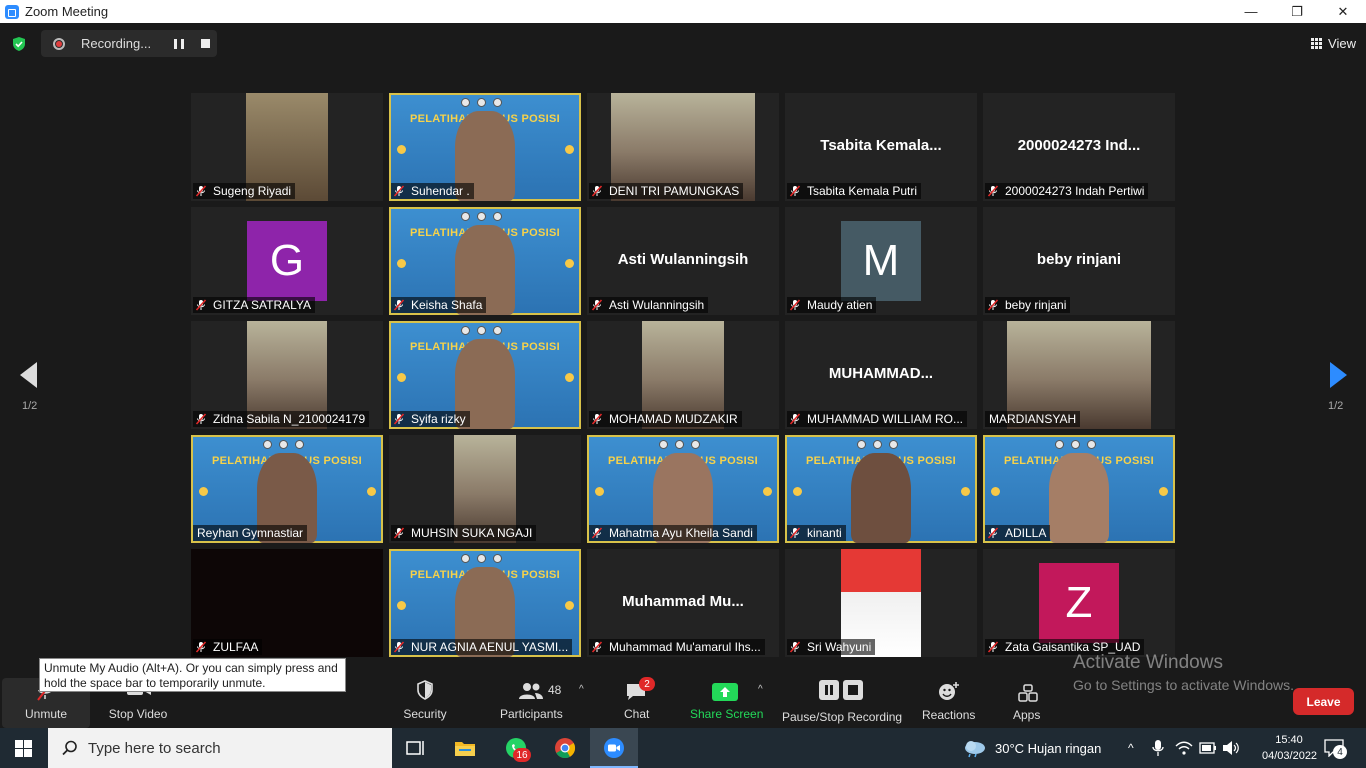  Describe the element at coordinates (614, 748) in the screenshot. I see `zoom-taskbar-icon` at that location.